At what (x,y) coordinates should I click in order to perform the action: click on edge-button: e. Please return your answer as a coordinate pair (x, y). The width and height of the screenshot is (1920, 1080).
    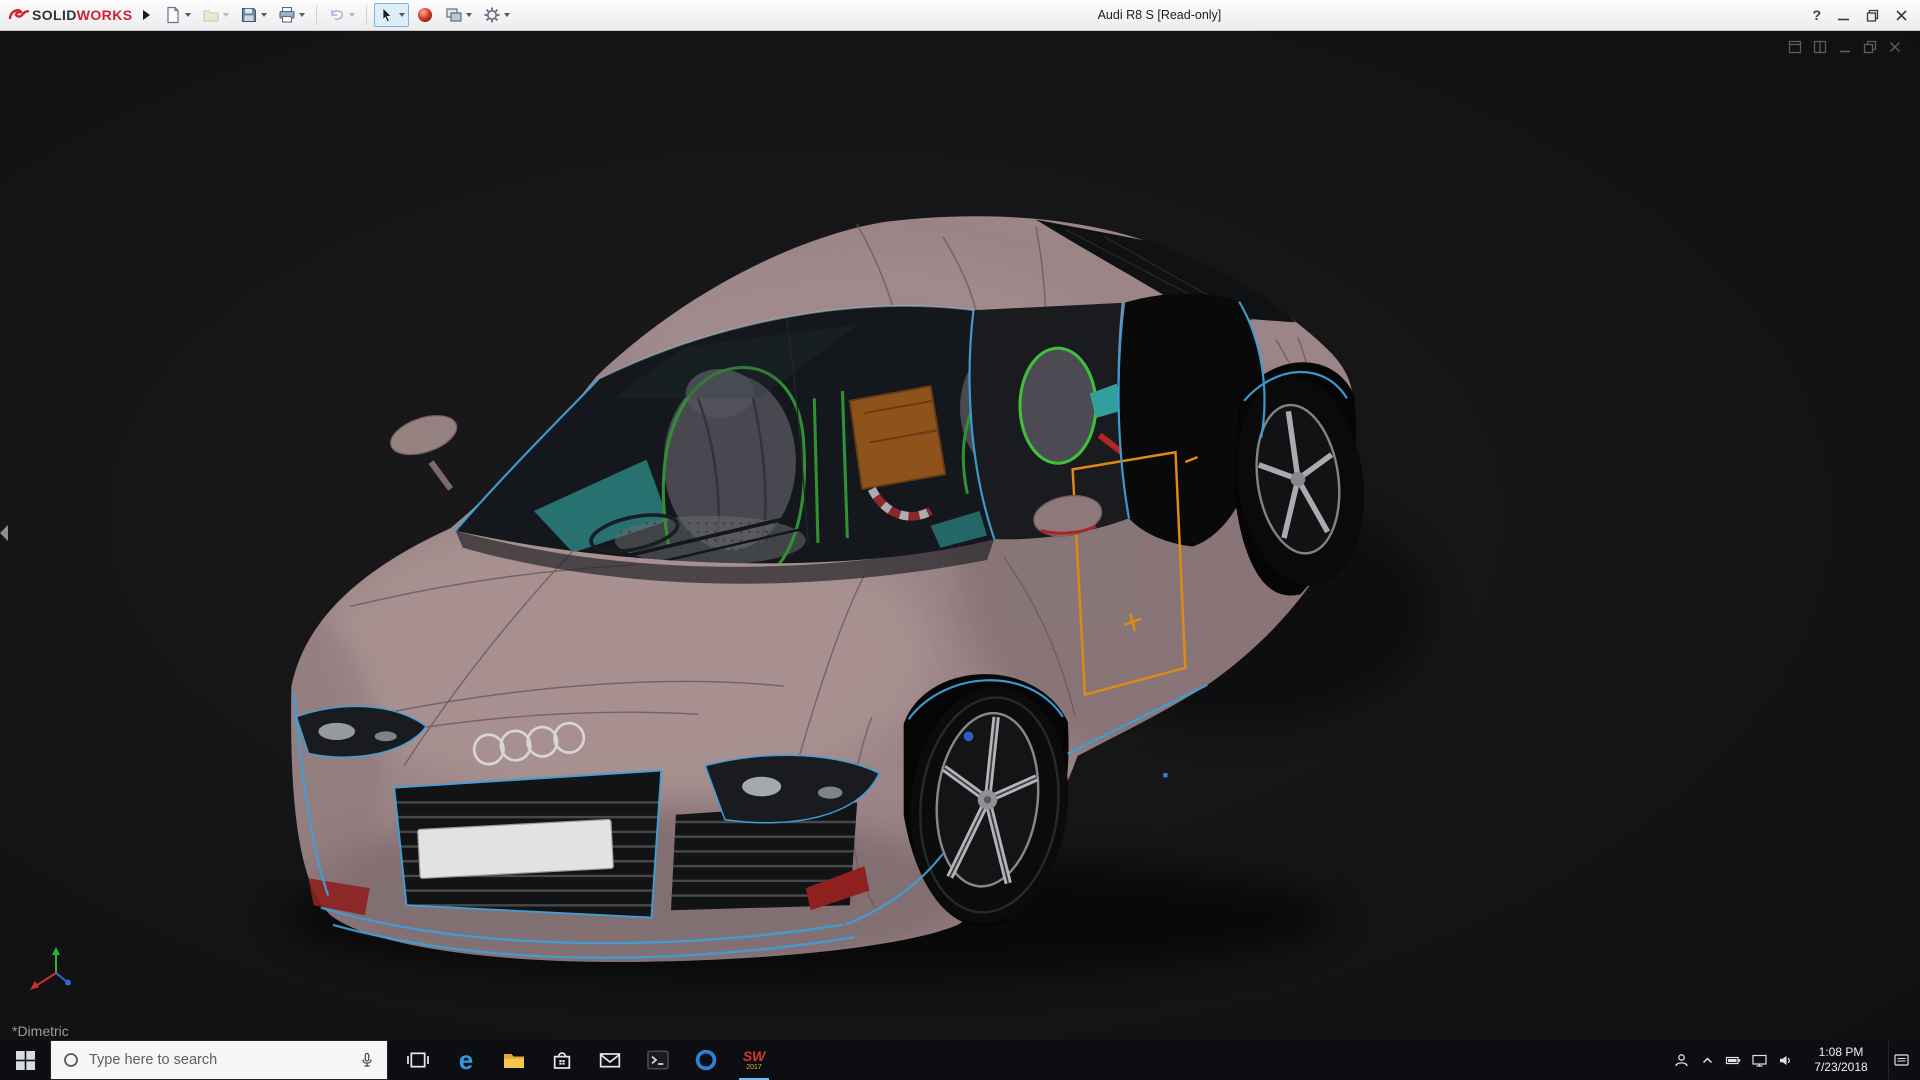
    Looking at the image, I should click on (466, 1060).